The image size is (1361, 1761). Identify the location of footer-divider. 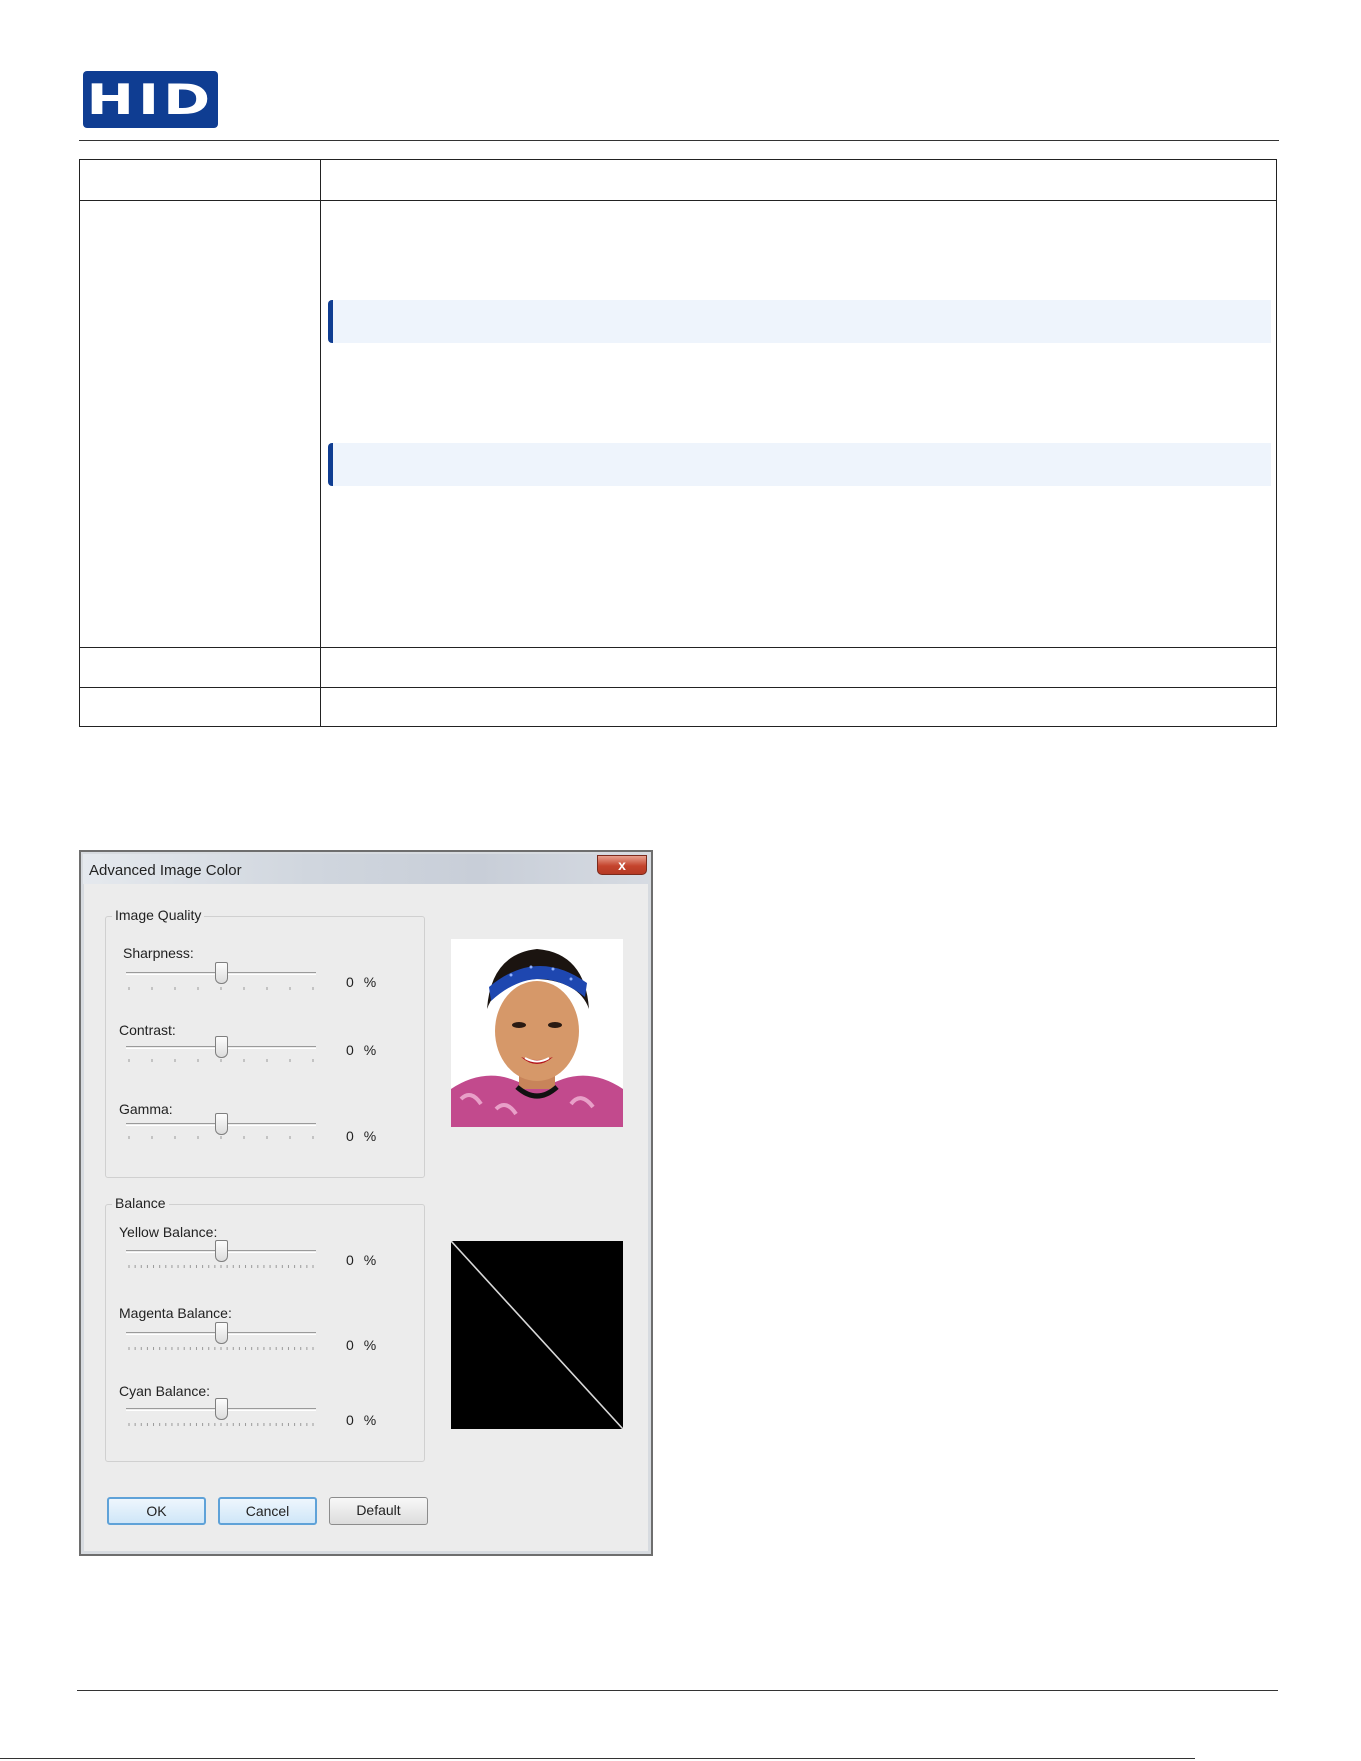
(677, 1690).